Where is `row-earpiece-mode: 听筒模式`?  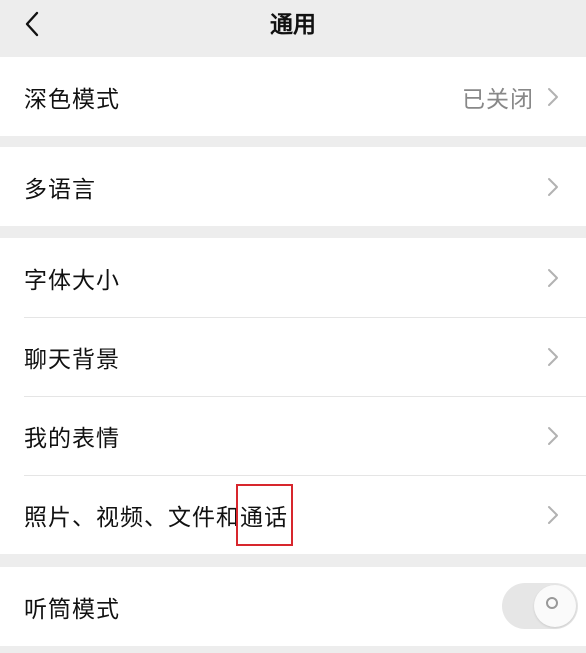 row-earpiece-mode: 听筒模式 is located at coordinates (293, 606).